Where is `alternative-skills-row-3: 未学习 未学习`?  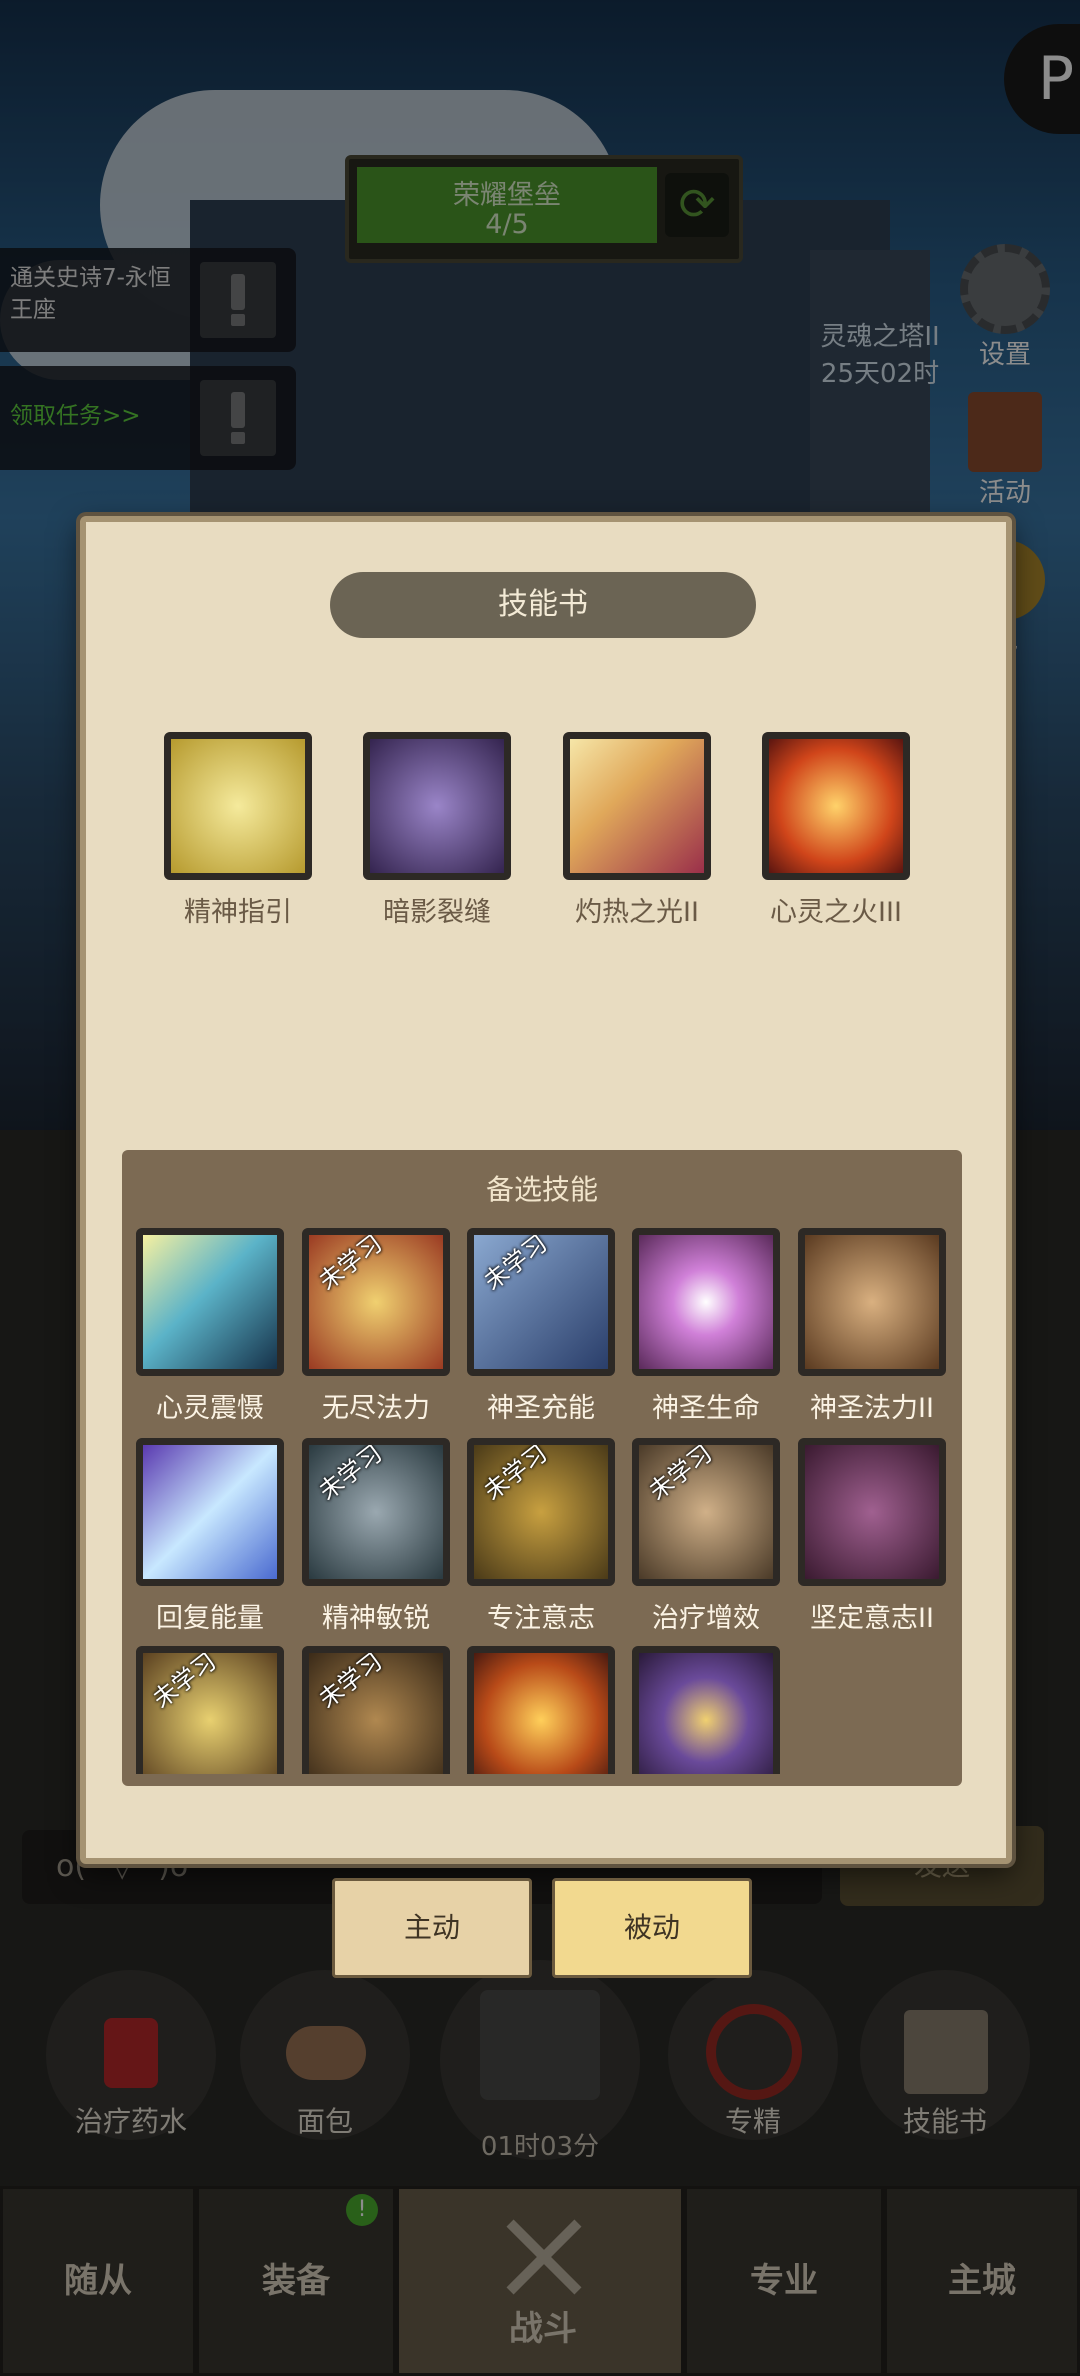
alternative-skills-row-3: 未学习 未学习 is located at coordinates (542, 1710).